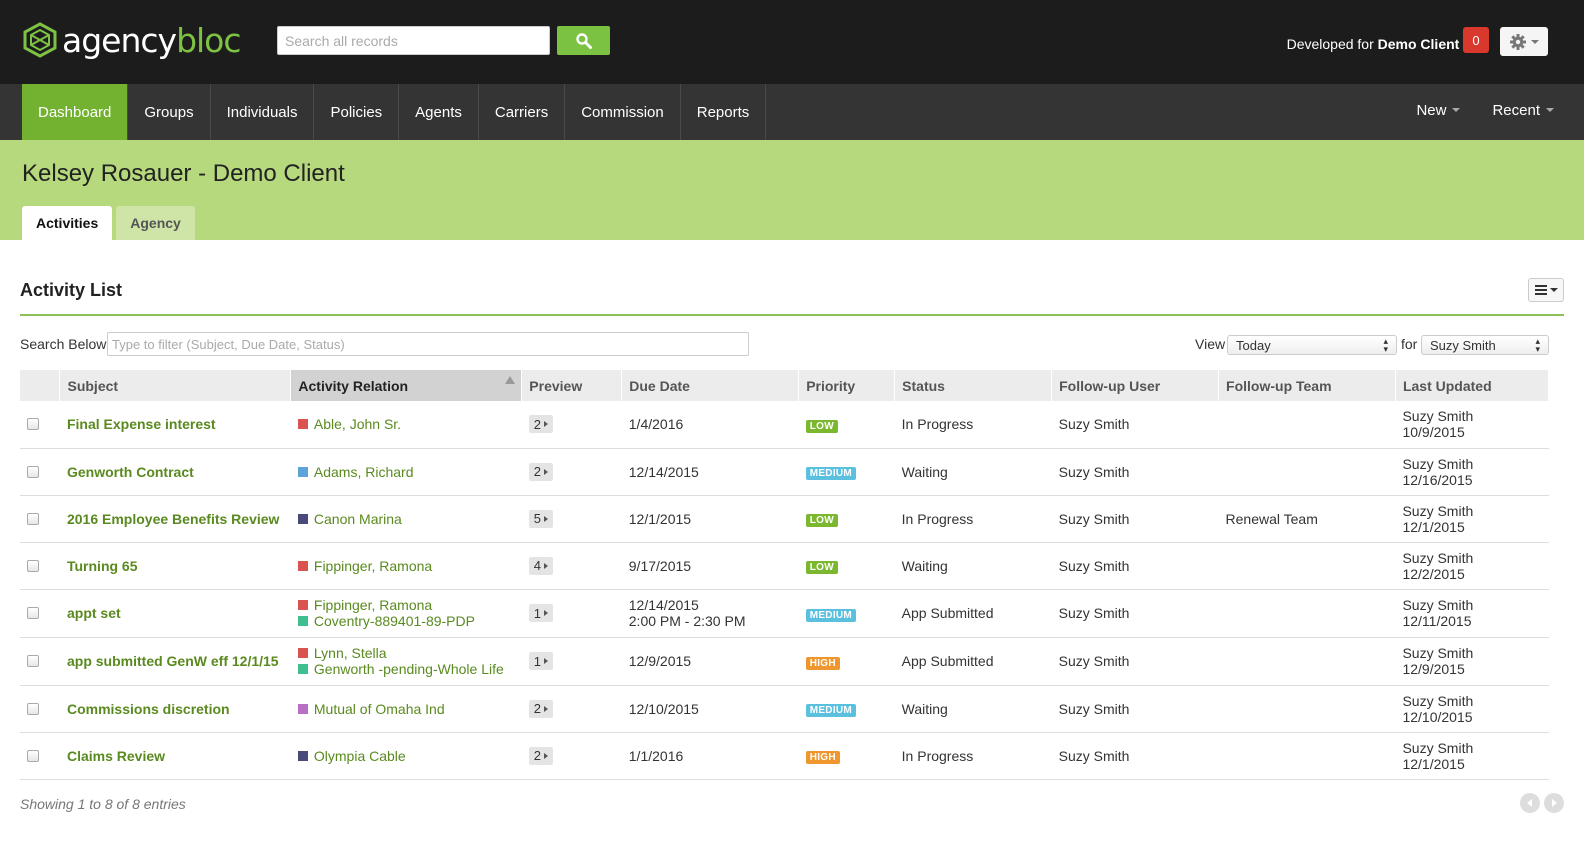 The image size is (1584, 860). Describe the element at coordinates (359, 755) in the screenshot. I see `relation-name: Olympia Cable` at that location.